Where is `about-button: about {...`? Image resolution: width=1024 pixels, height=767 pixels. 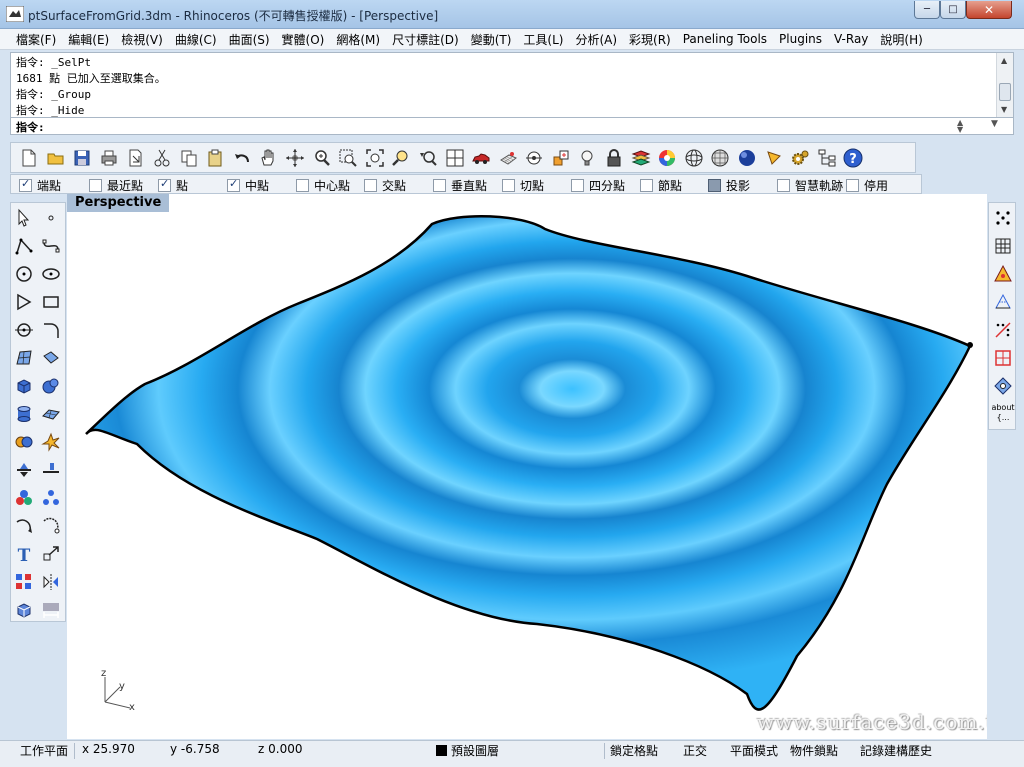
about-button: about {... is located at coordinates (1003, 413).